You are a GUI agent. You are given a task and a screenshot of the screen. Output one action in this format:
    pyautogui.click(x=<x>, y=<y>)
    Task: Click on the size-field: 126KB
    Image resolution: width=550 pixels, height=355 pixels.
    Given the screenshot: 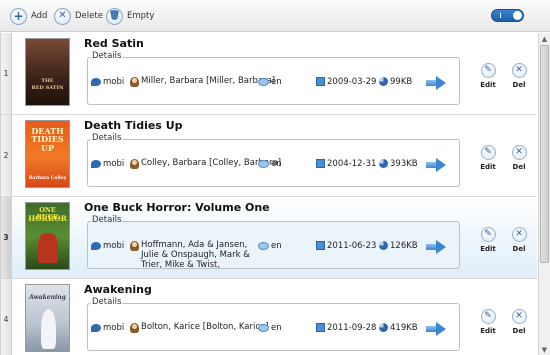 What is the action you would take?
    pyautogui.click(x=398, y=246)
    